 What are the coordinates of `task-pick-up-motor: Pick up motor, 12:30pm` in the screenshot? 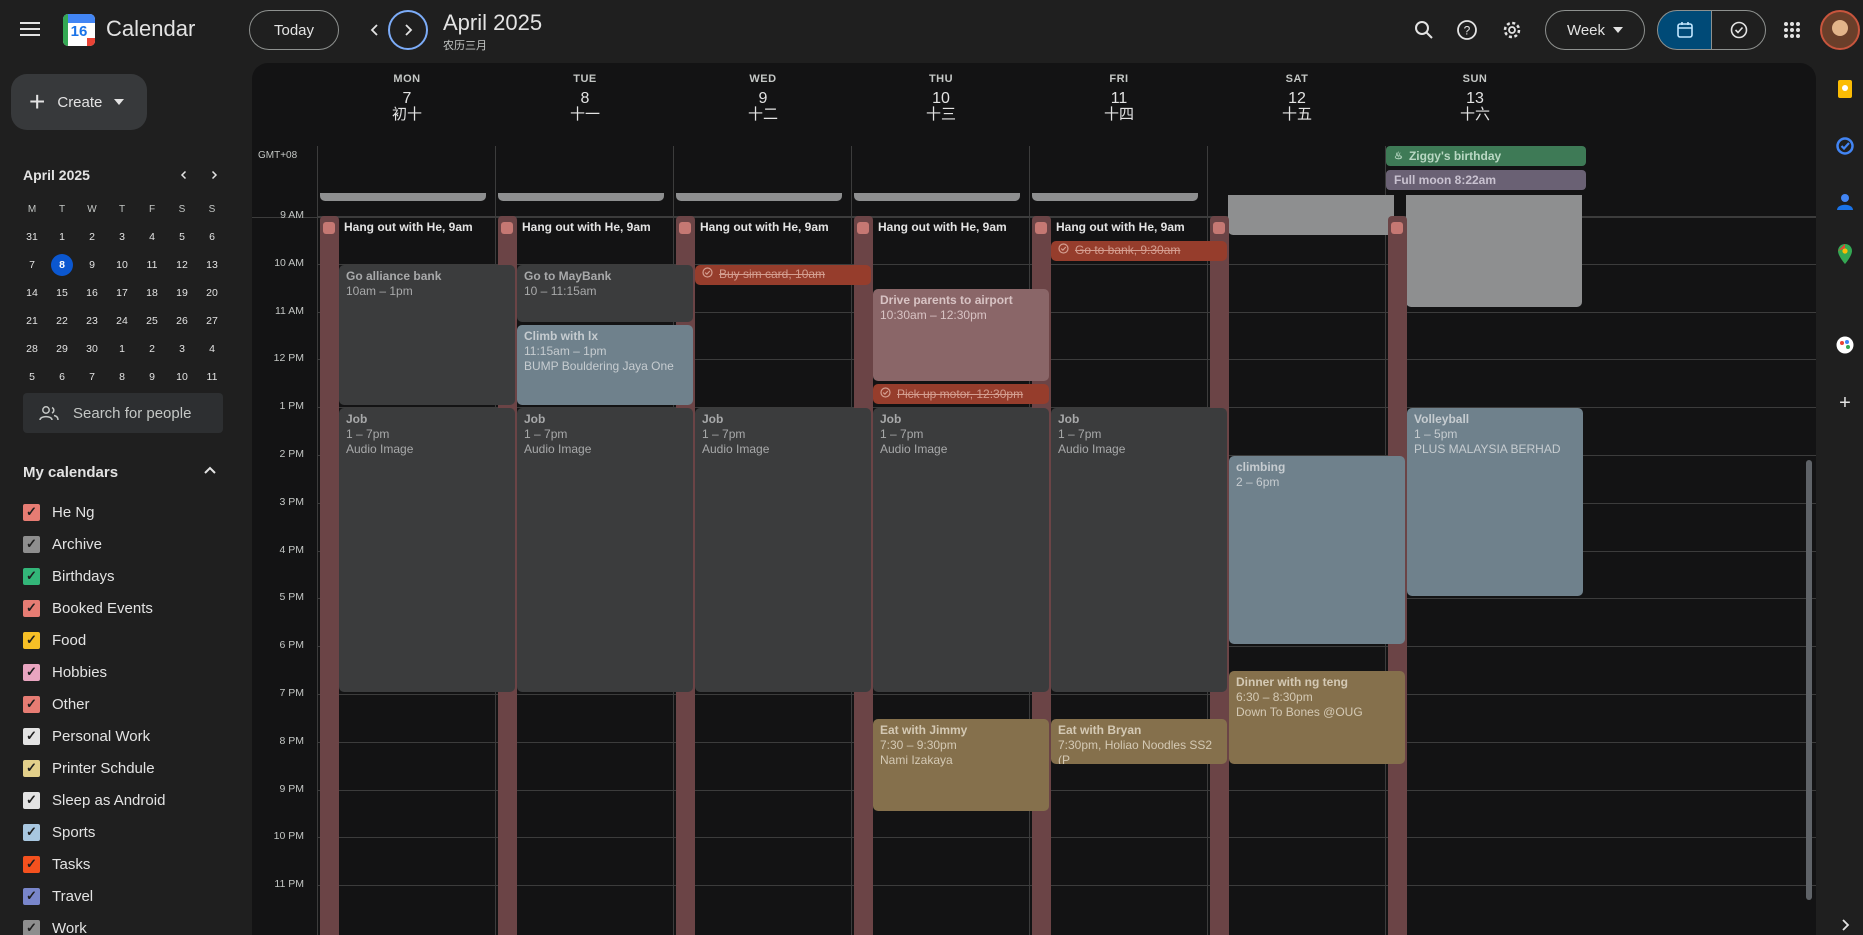 It's located at (961, 394).